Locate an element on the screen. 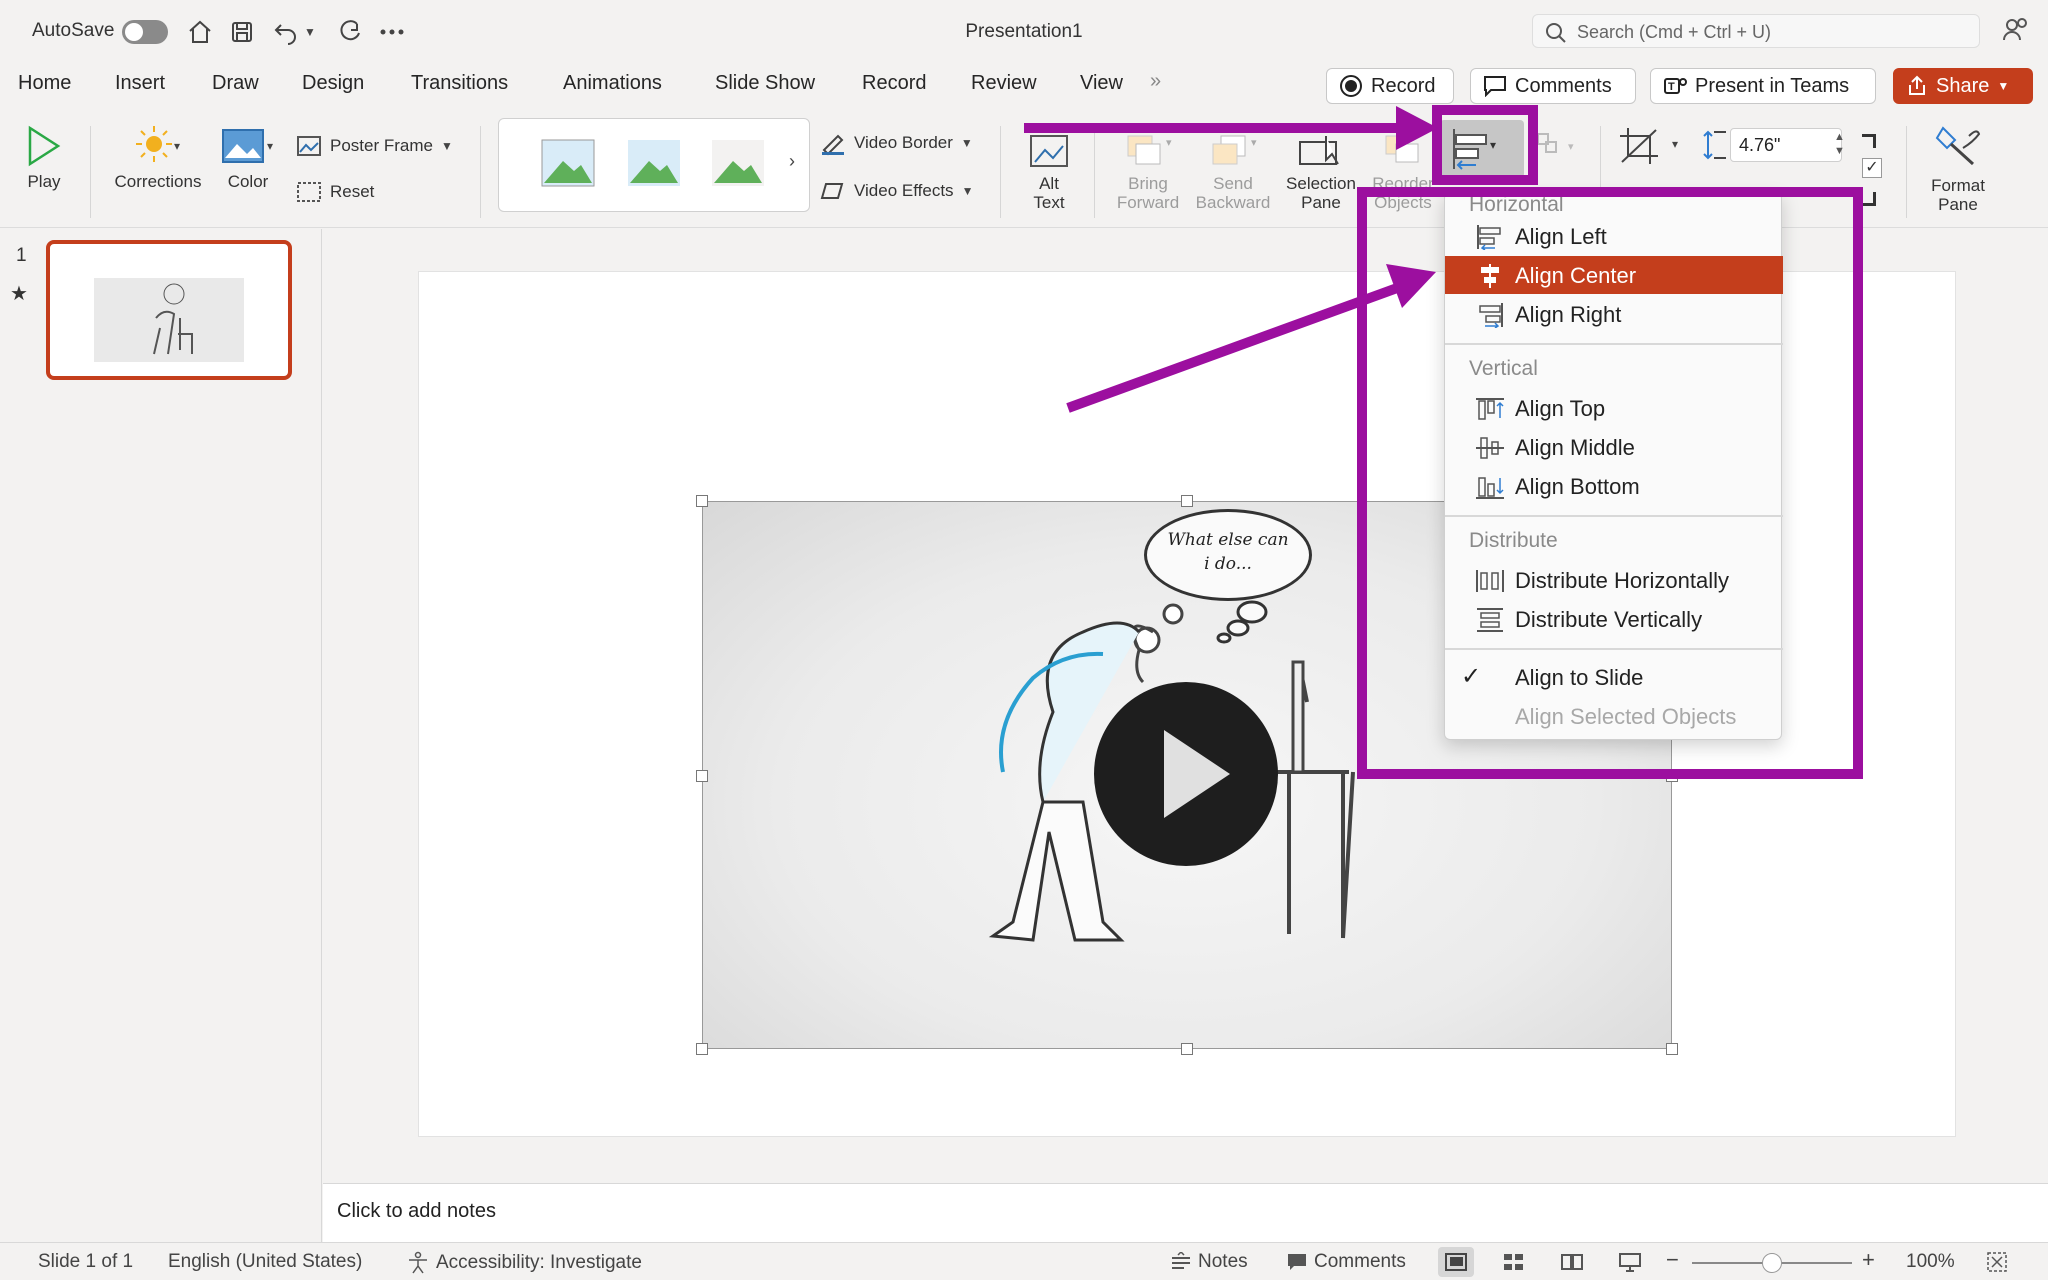  format-pane-button: Format Pane is located at coordinates (1958, 168).